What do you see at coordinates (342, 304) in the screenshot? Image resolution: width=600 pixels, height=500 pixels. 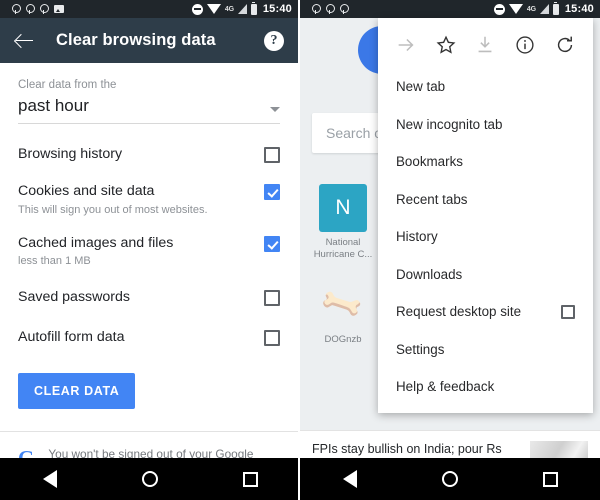 I see `bone-icon: 🦴` at bounding box center [342, 304].